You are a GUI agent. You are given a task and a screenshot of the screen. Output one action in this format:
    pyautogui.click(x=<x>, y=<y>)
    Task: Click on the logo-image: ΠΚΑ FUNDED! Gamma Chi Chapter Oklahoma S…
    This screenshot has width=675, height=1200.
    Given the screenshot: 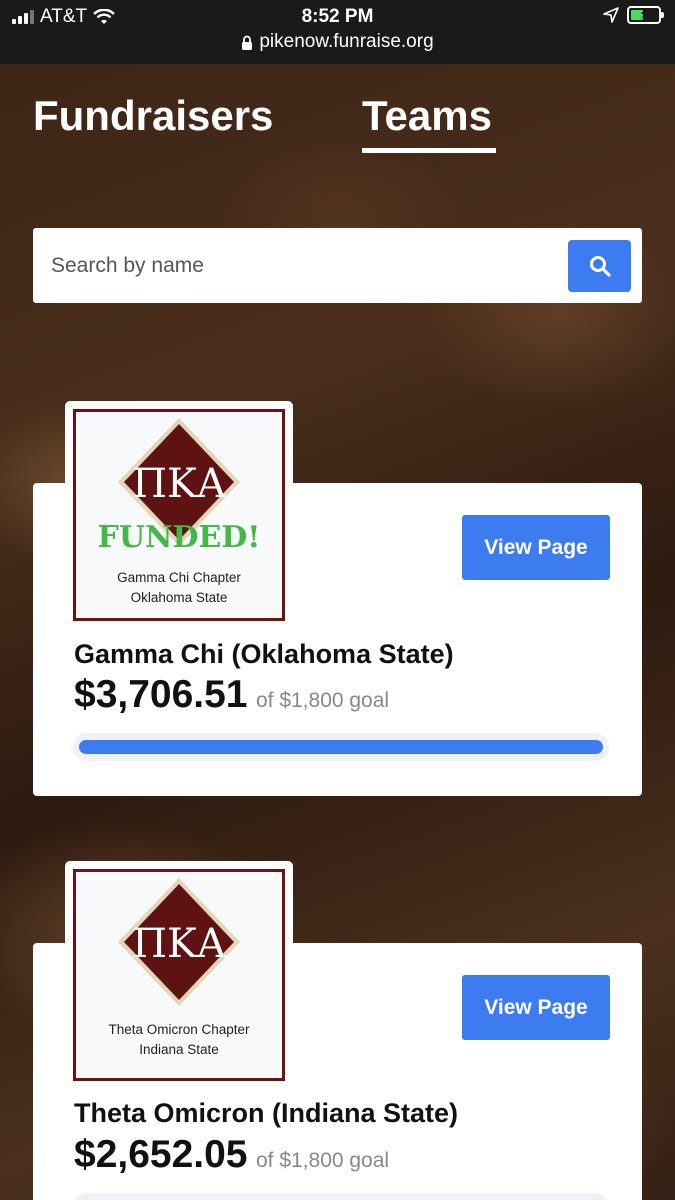 What is the action you would take?
    pyautogui.click(x=179, y=515)
    